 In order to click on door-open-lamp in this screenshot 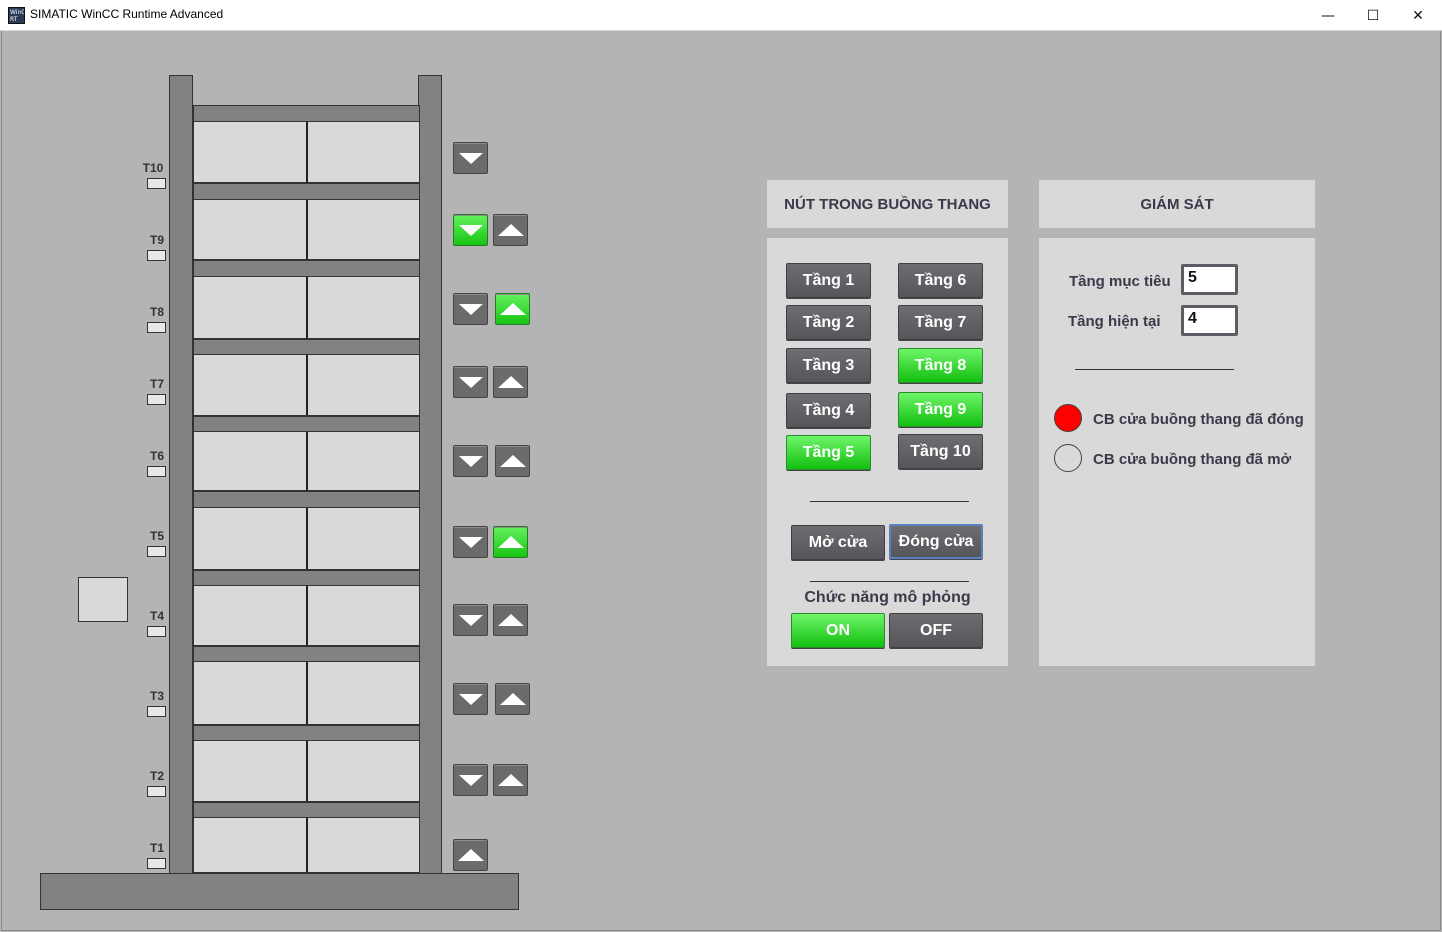, I will do `click(1068, 458)`.